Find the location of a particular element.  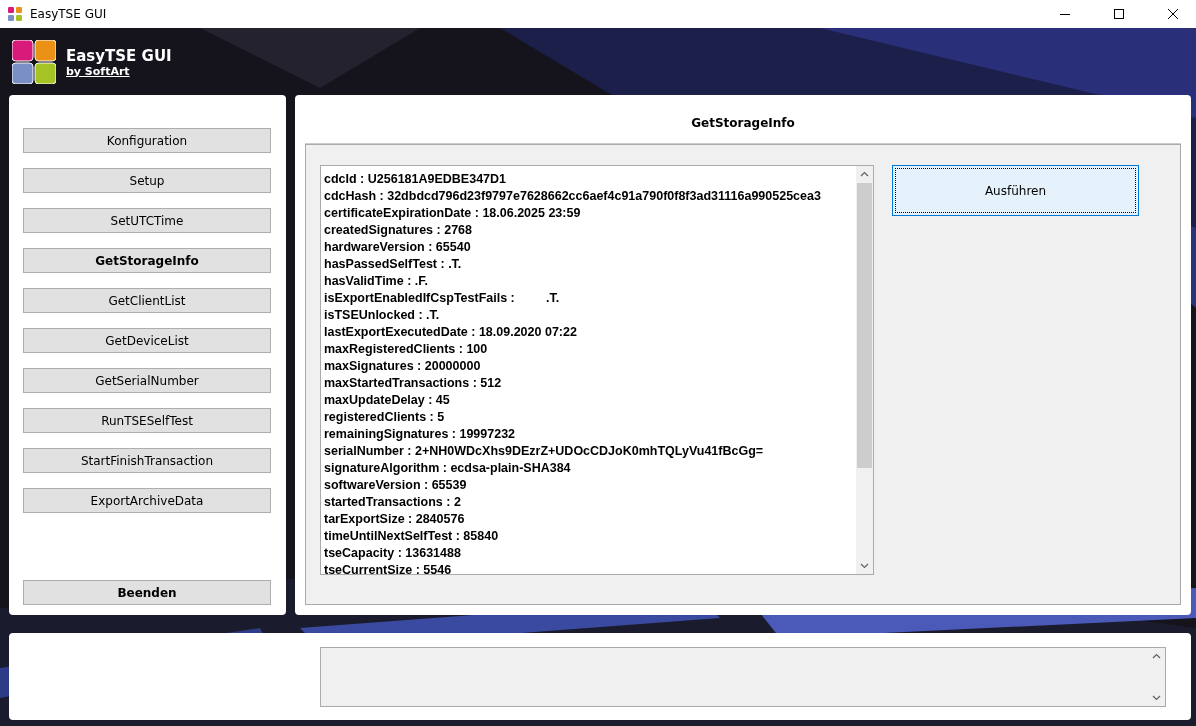

output-line: timeUntilNextSelfTest : 85840 is located at coordinates (412, 536).